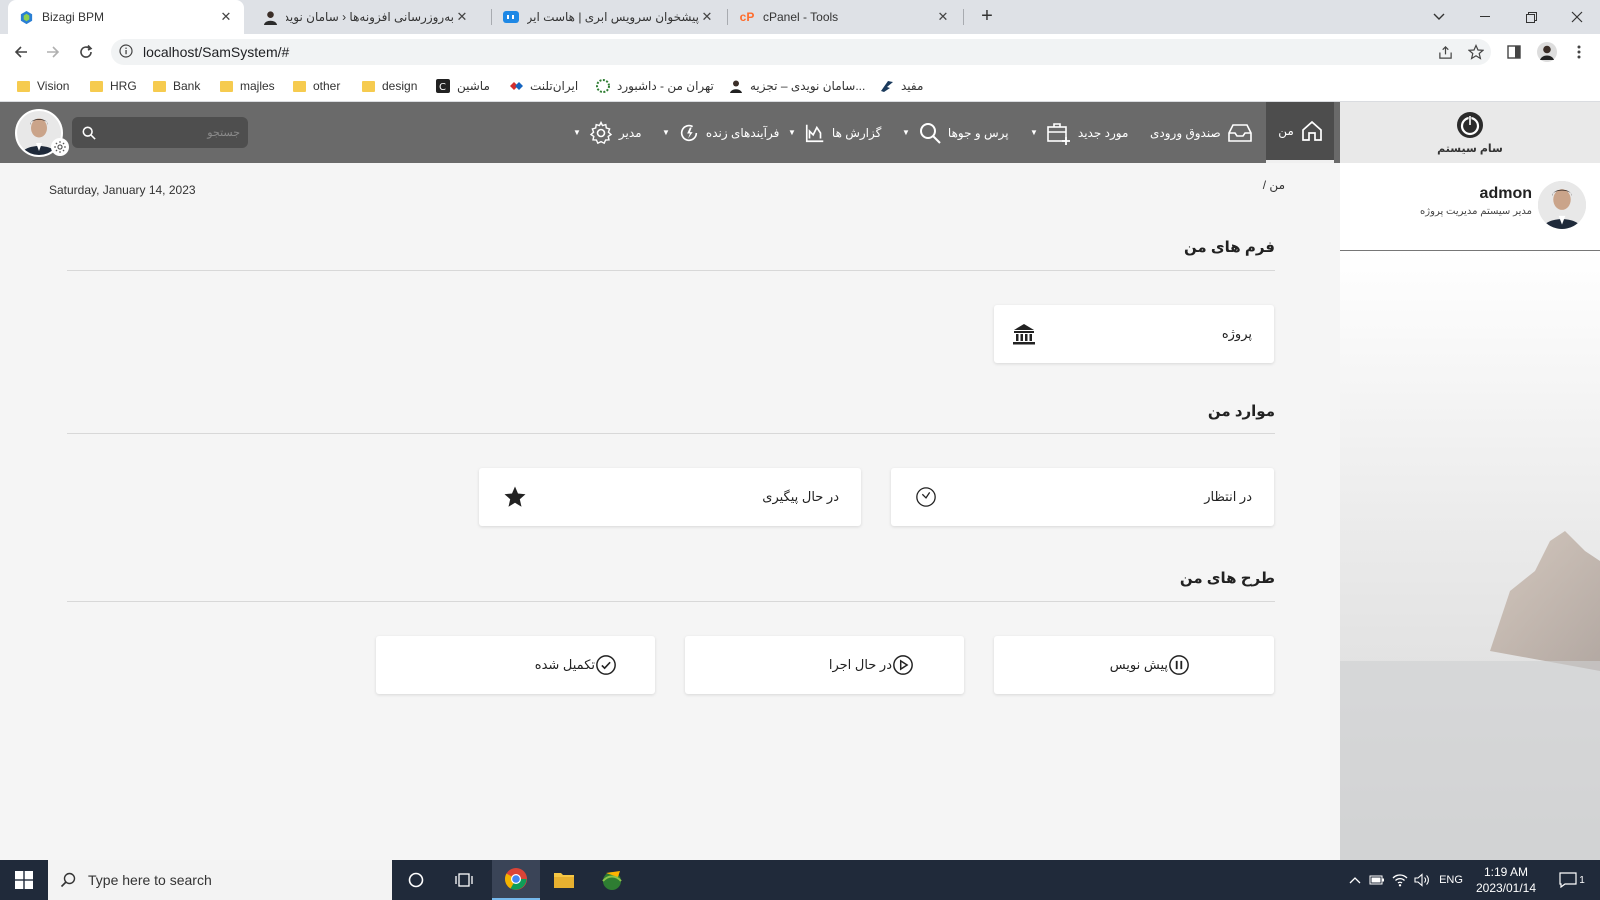 This screenshot has width=1600, height=900. What do you see at coordinates (845, 17) in the screenshot?
I see `tab-cpanel: cP cPanel - Tools ✕` at bounding box center [845, 17].